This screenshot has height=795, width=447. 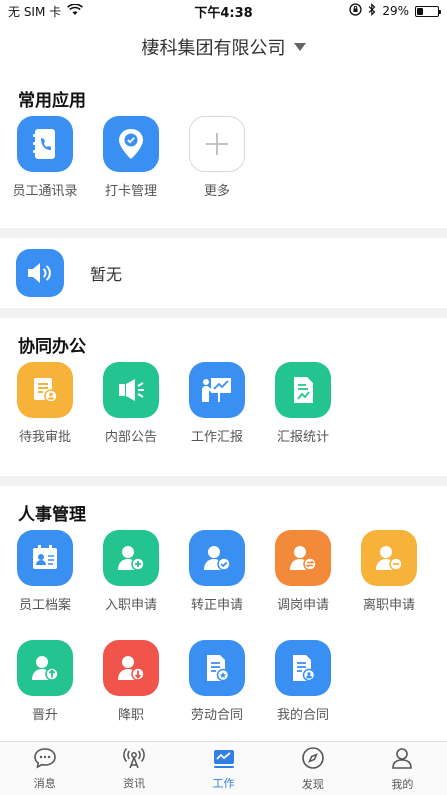 I want to click on tab-messages: 消息, so click(x=44, y=768).